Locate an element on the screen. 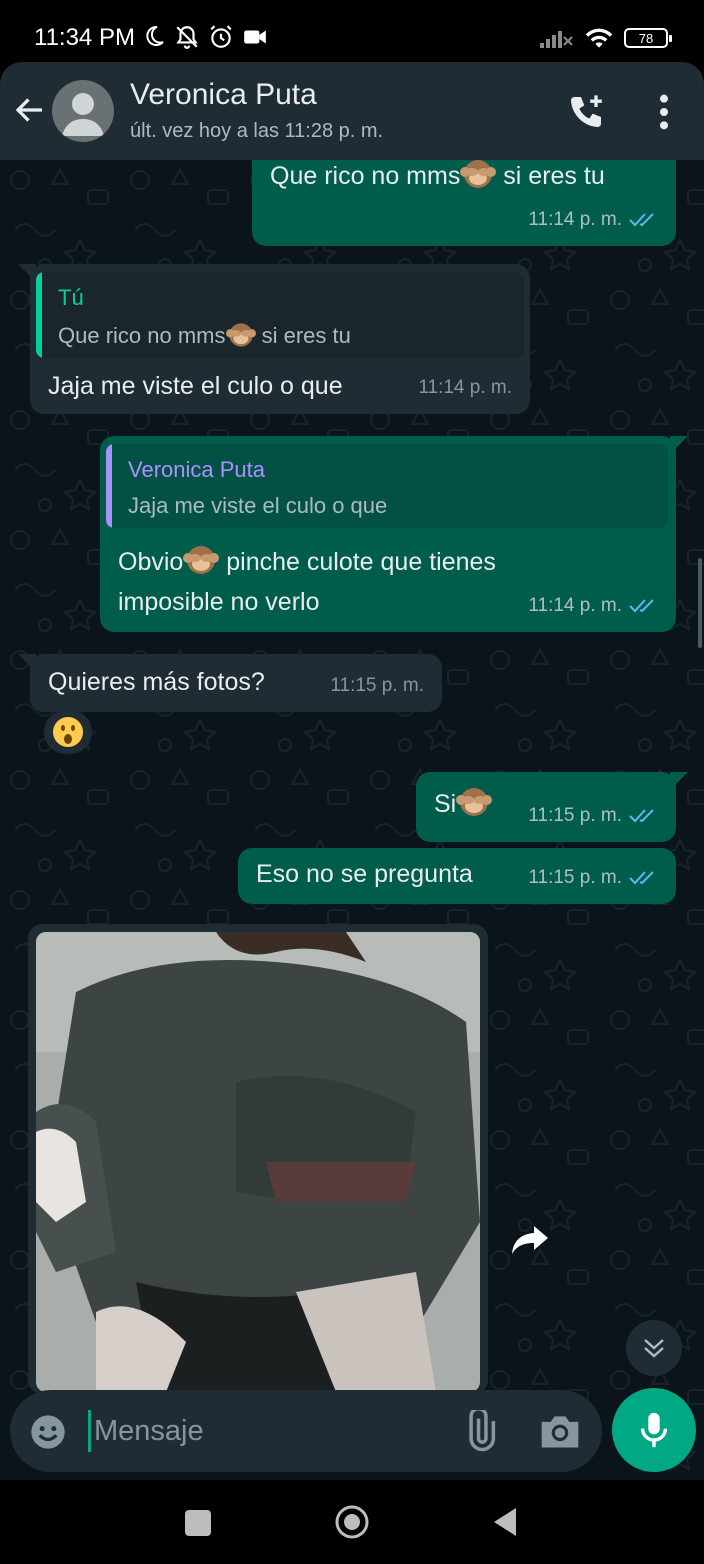 This screenshot has width=704, height=1564. scroll-indicator is located at coordinates (700, 603).